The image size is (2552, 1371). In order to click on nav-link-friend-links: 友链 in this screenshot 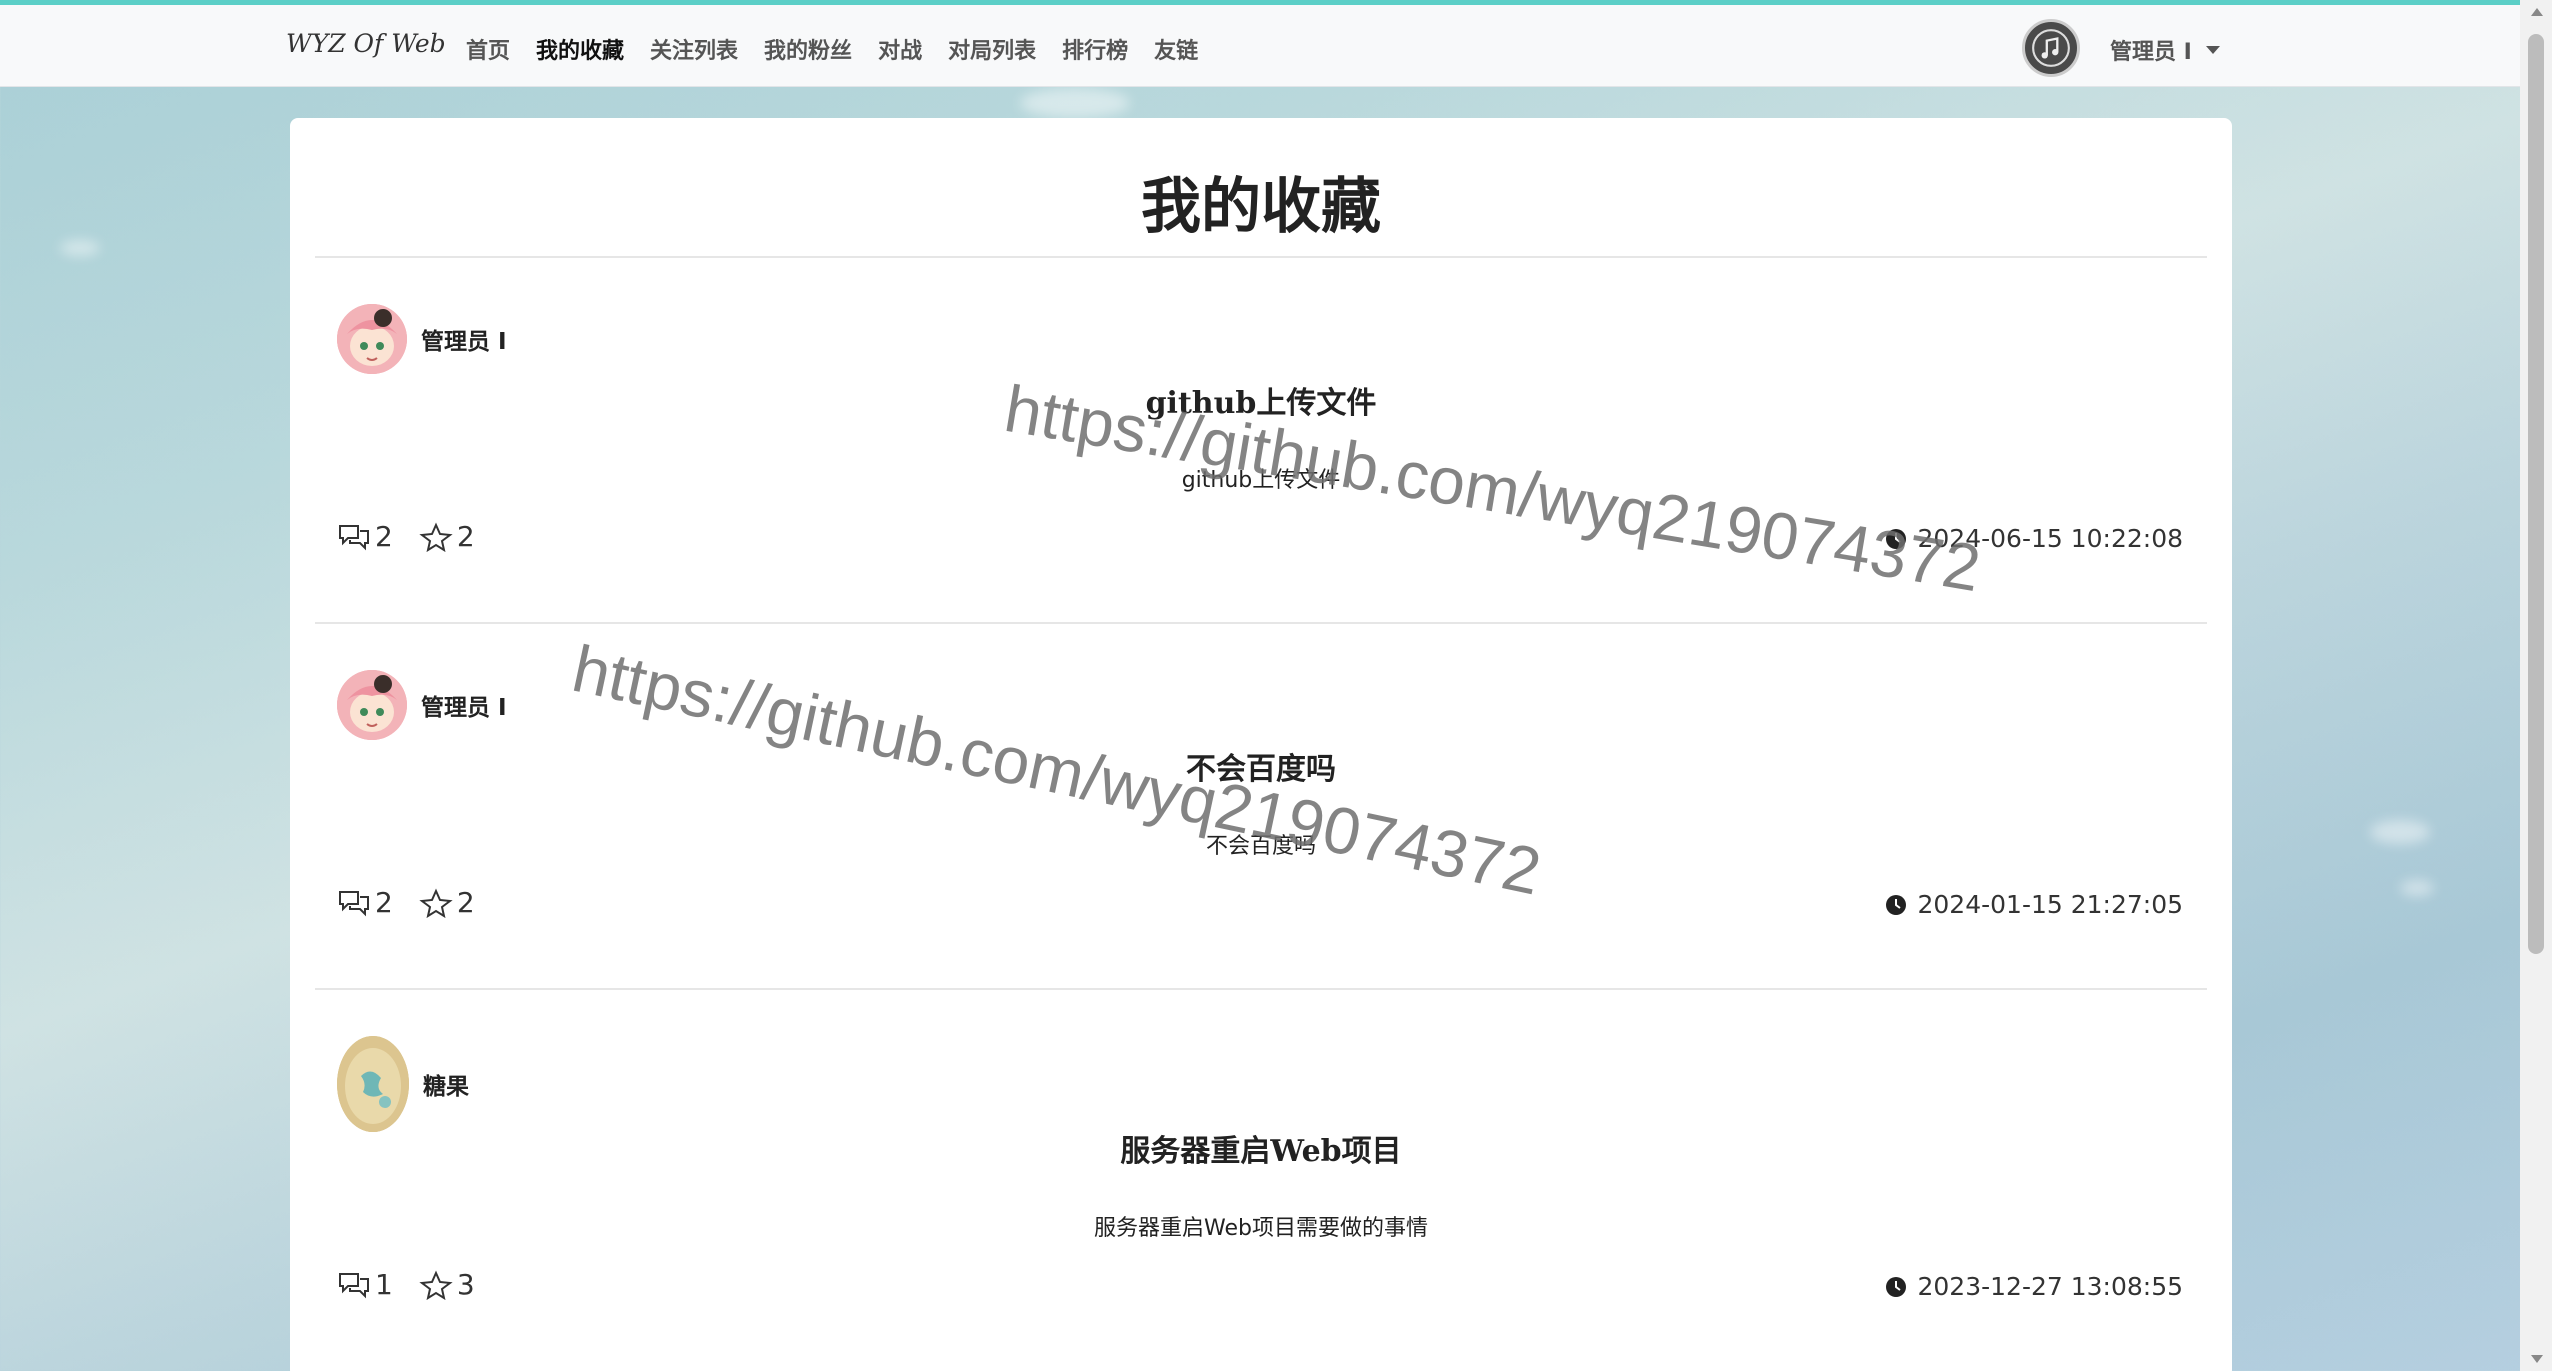, I will do `click(1176, 49)`.